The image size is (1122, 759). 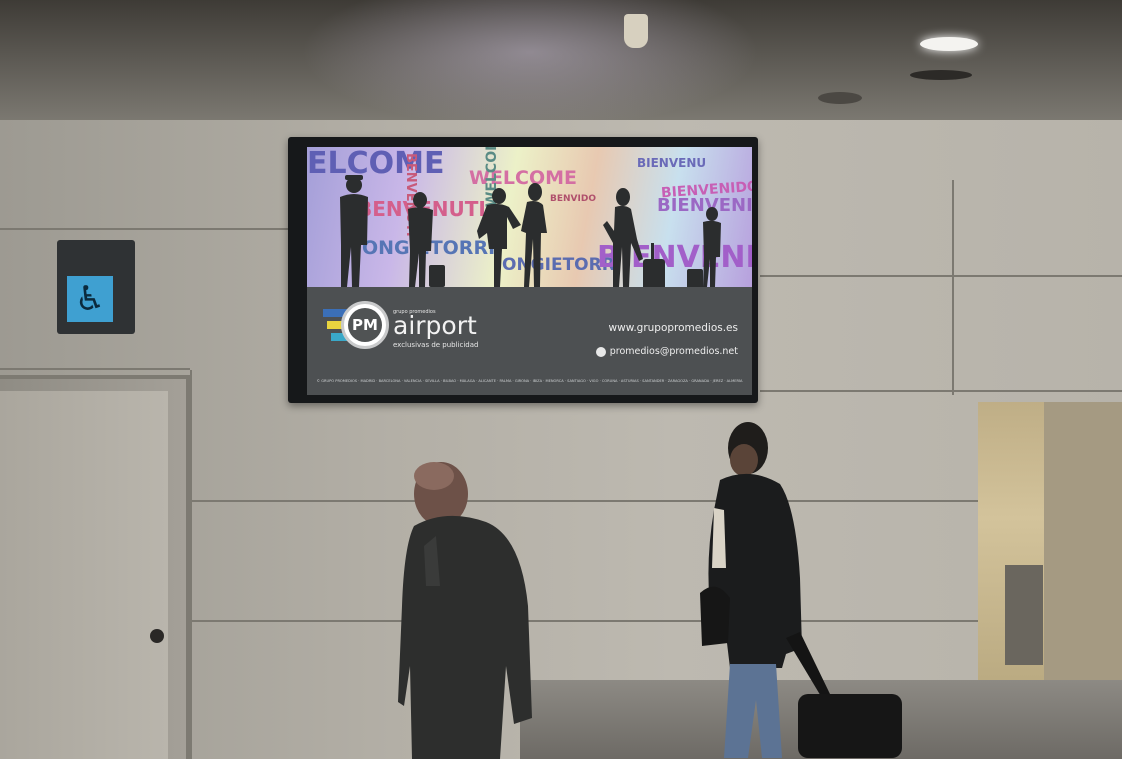 I want to click on service-door, so click(x=96, y=567).